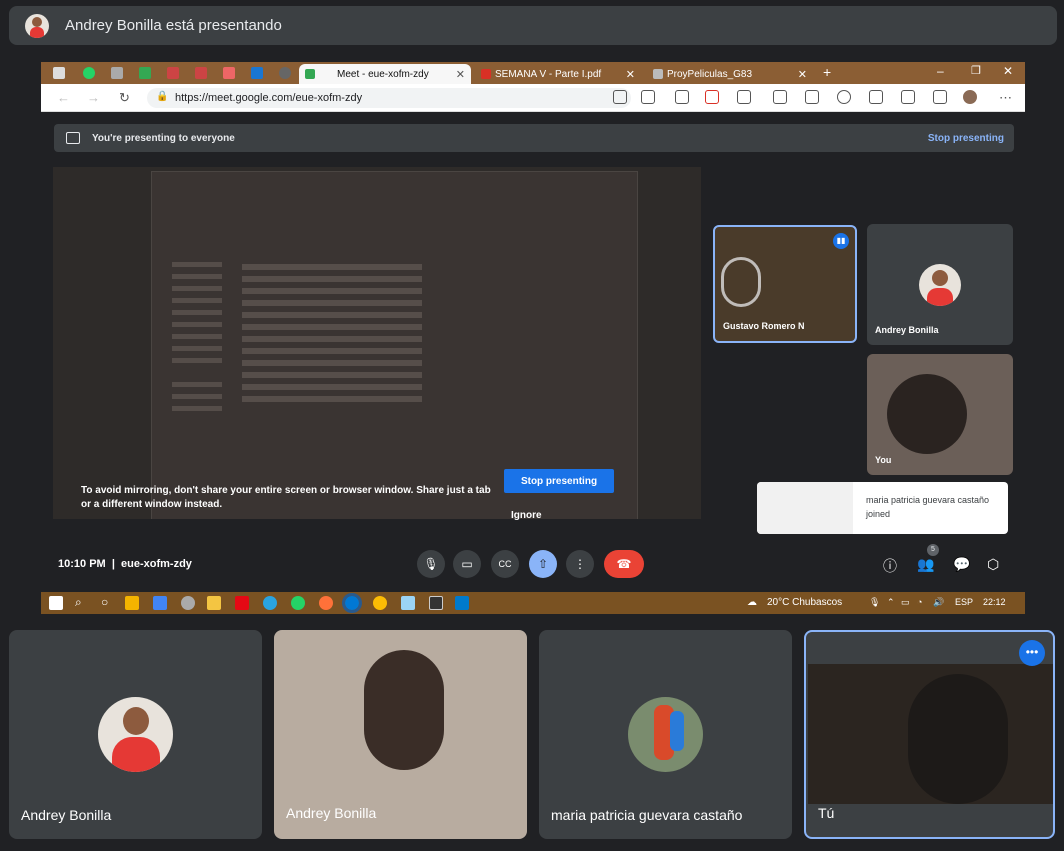 The image size is (1064, 851). I want to click on vscode-icon, so click(462, 603).